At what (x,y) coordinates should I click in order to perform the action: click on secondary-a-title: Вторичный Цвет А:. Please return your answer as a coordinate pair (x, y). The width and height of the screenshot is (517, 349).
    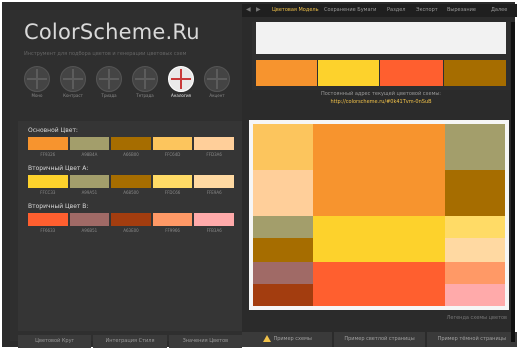
    Looking at the image, I should click on (58, 168).